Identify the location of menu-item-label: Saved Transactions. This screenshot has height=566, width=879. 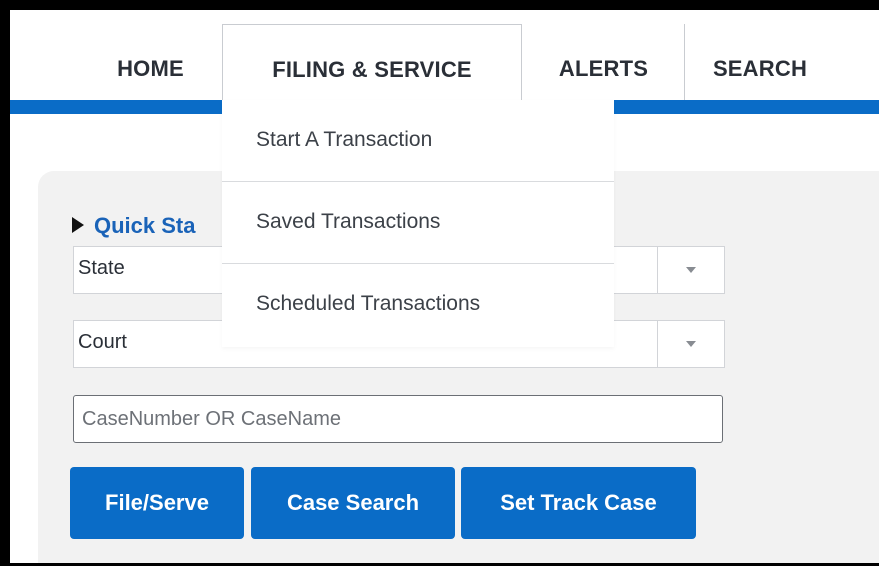
(348, 221).